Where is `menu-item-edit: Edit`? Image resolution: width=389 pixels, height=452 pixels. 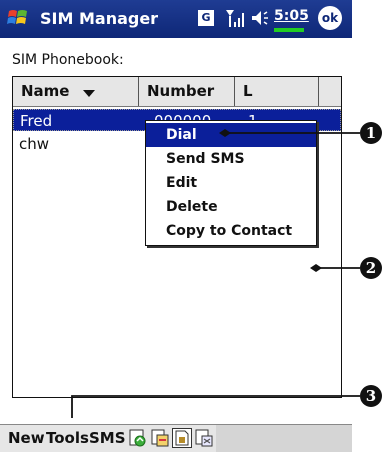 menu-item-edit: Edit is located at coordinates (231, 183).